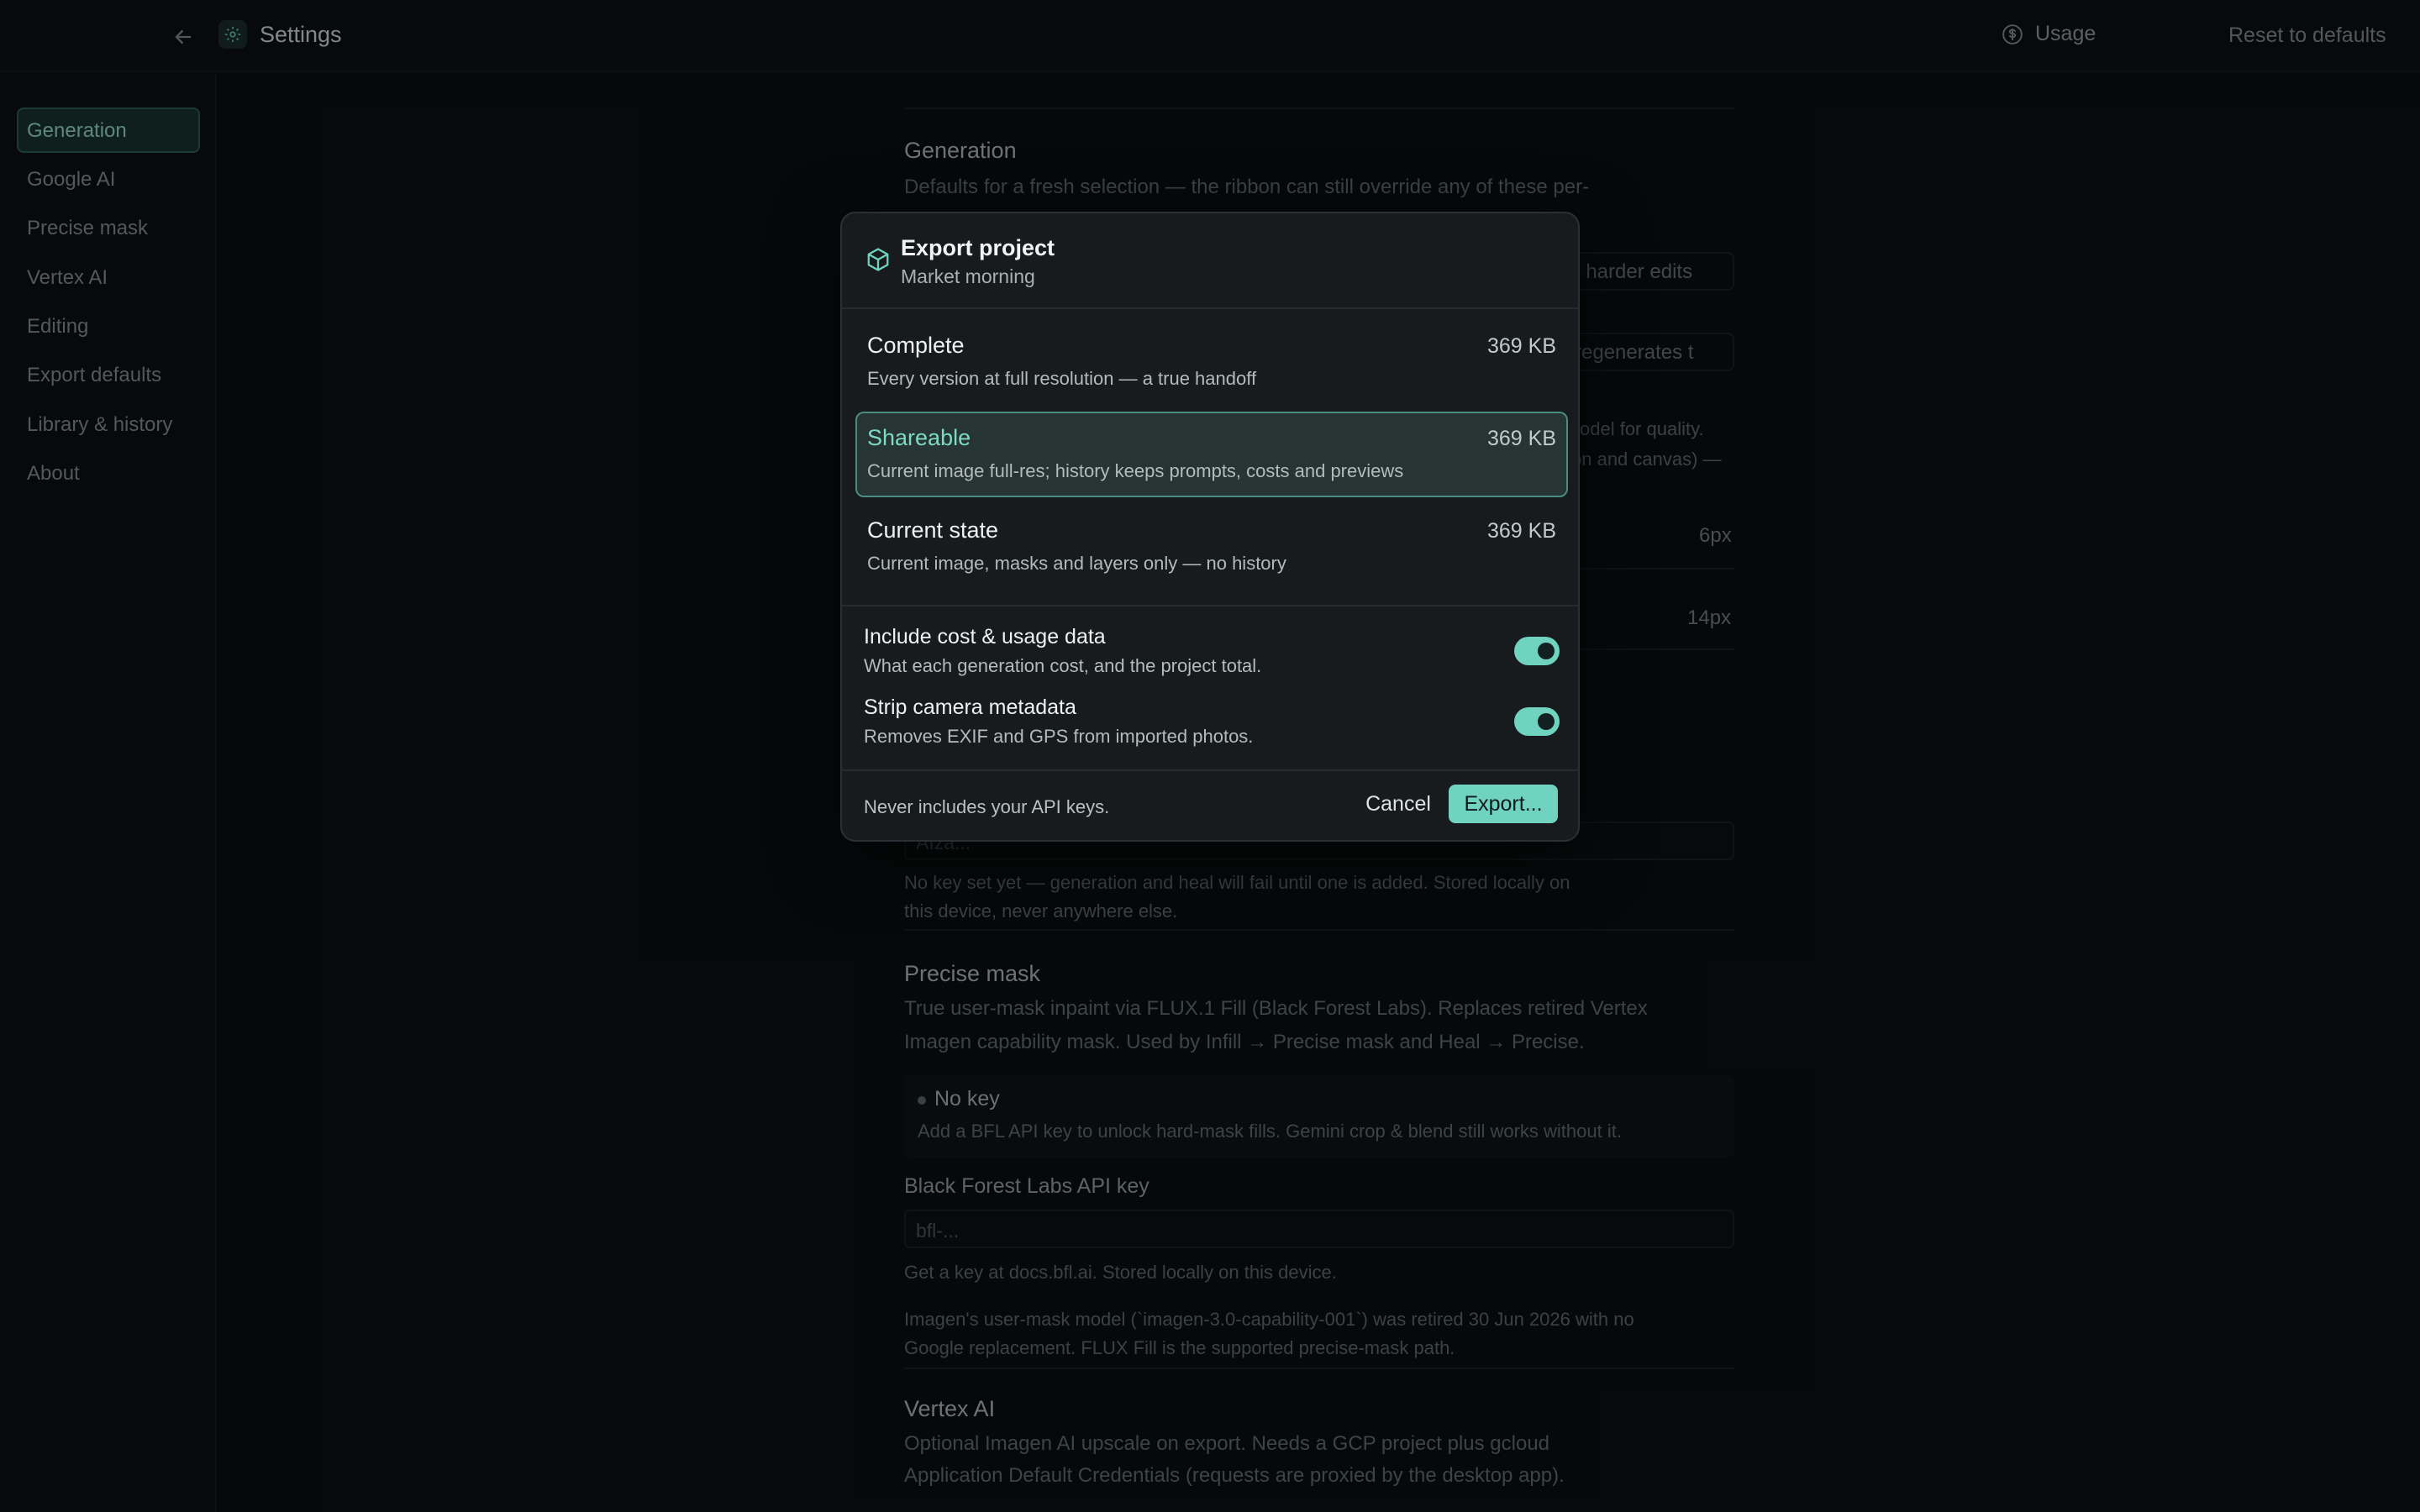  I want to click on project-name: Market morning, so click(968, 276).